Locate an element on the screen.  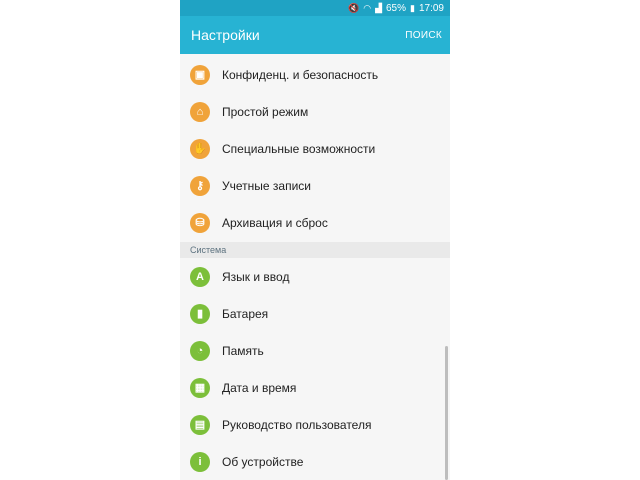
search-button: ПОИСК is located at coordinates (423, 35).